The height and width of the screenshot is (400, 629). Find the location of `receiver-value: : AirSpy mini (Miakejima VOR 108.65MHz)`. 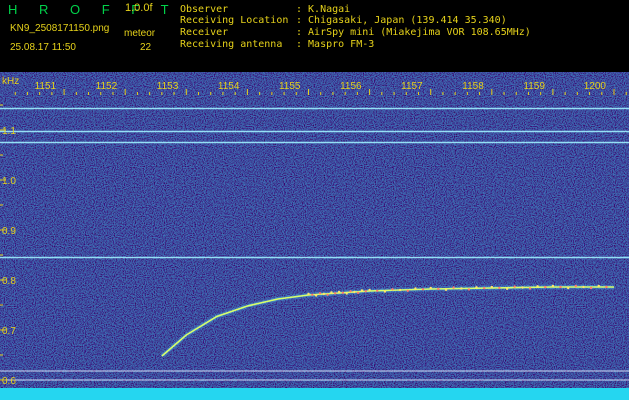

receiver-value: : AirSpy mini (Miakejima VOR 108.65MHz) is located at coordinates (413, 32).